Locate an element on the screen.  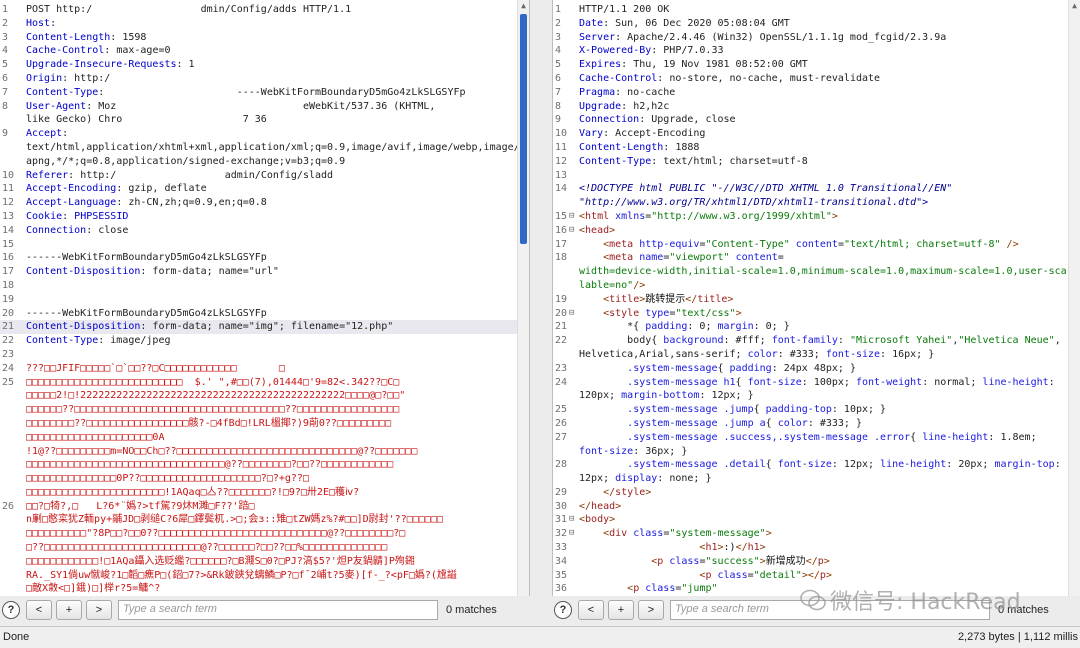
code-text: Vary: Accept-Encoding is located at coordinates (823, 134).